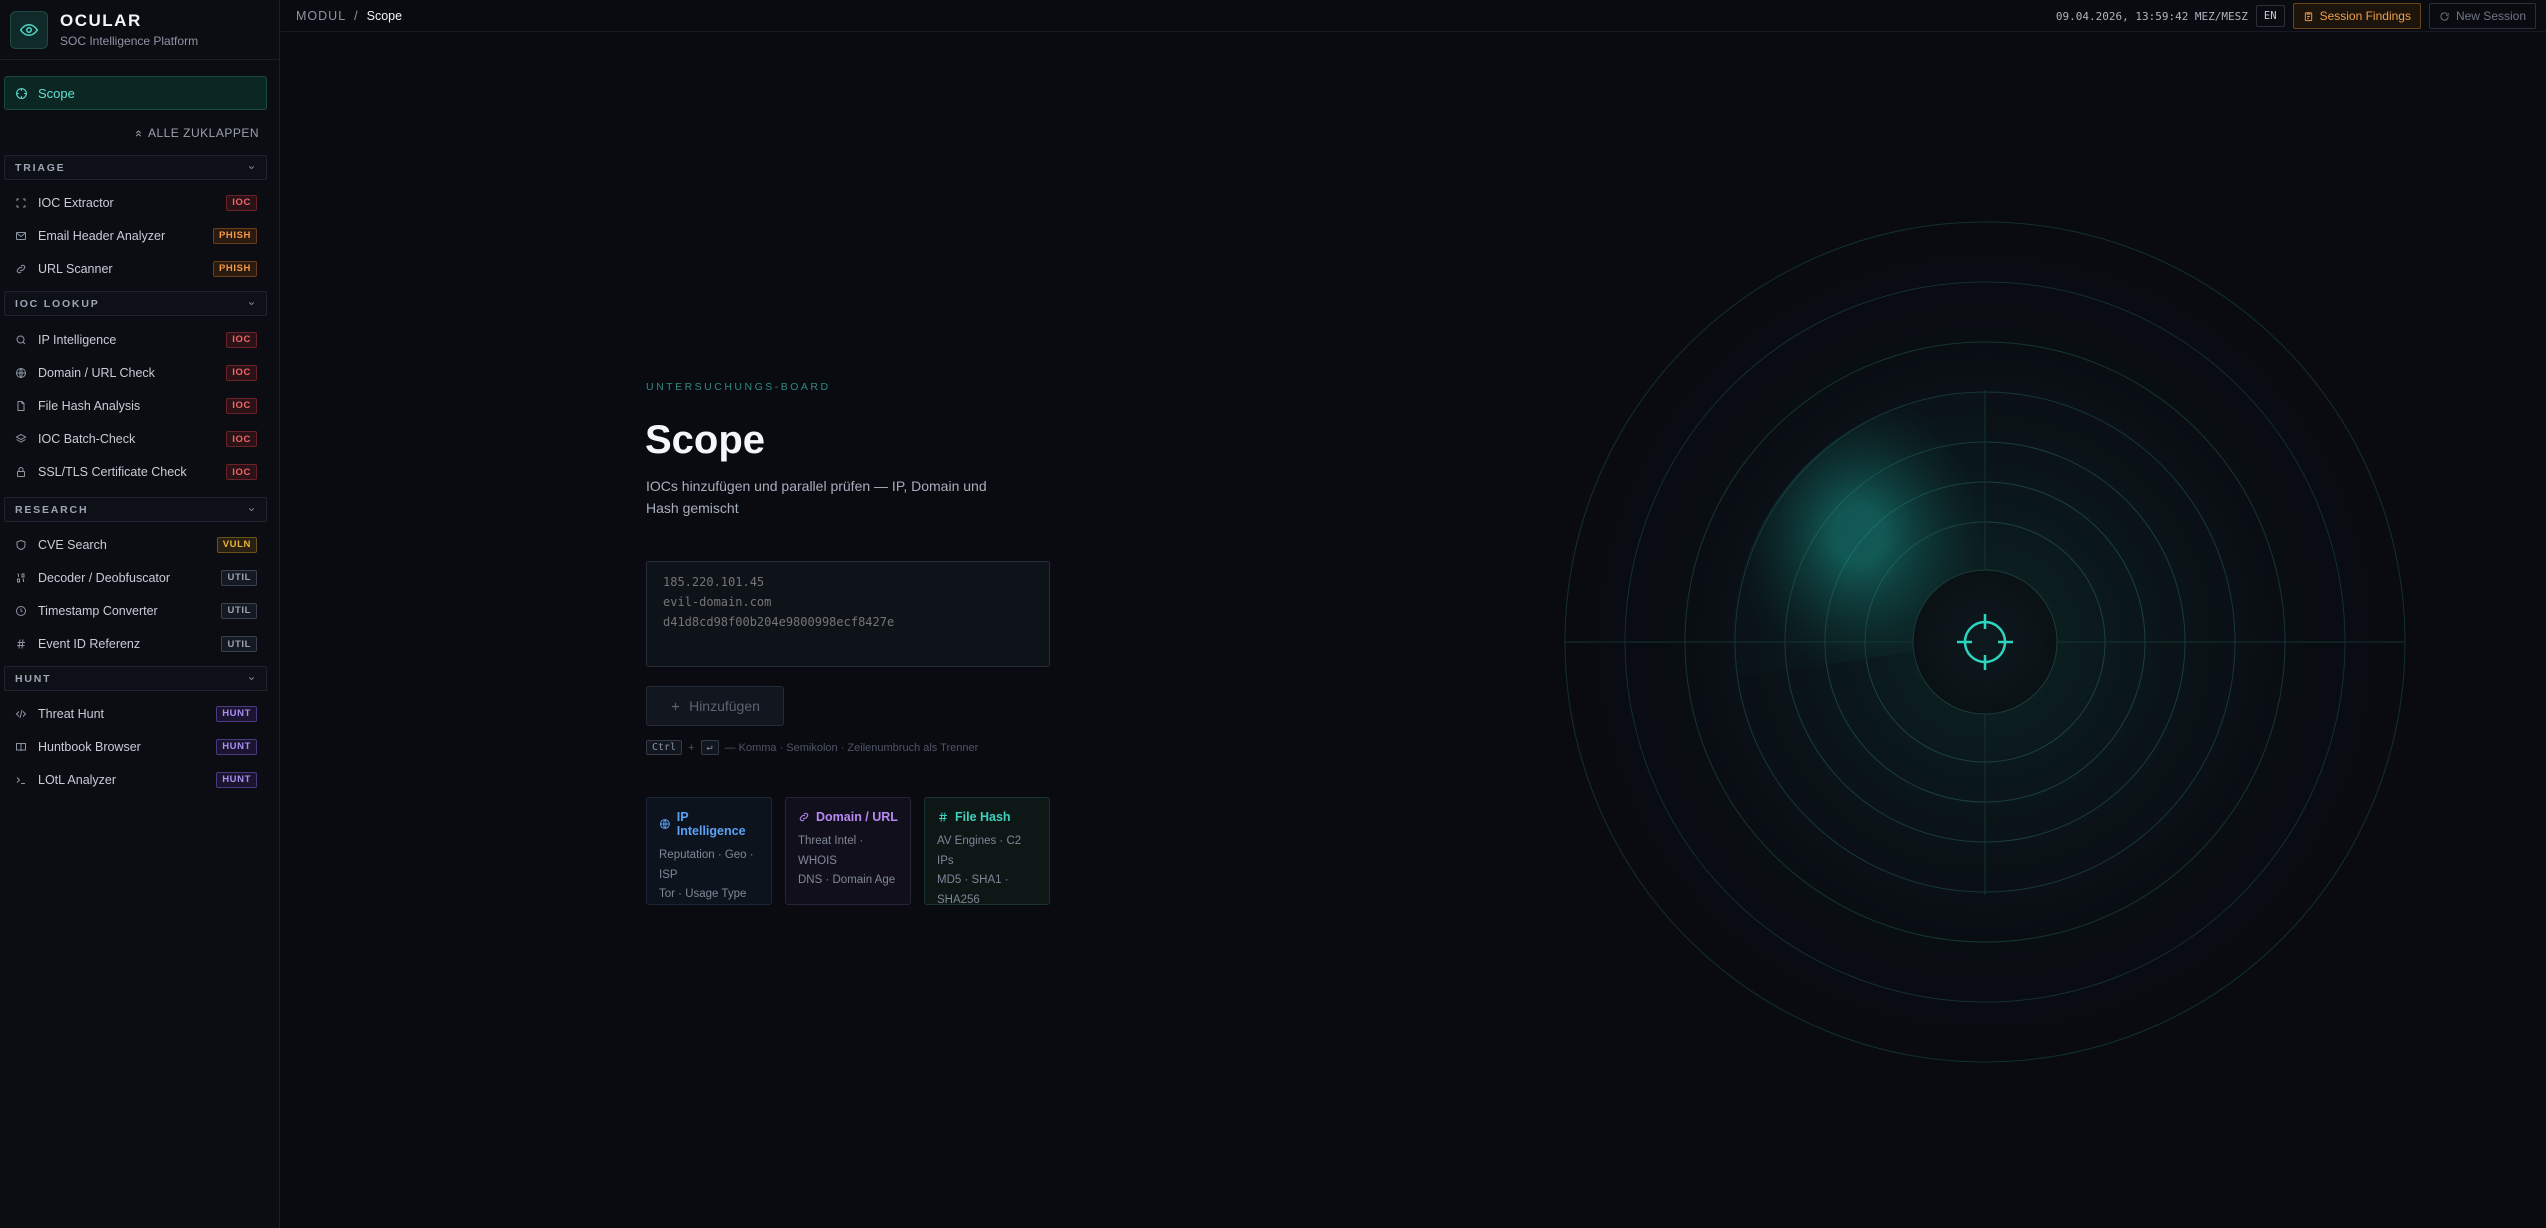 The image size is (2546, 1228). What do you see at coordinates (135, 713) in the screenshot?
I see `sidebar-item-threat-hunt: Threat Hunt HUNT` at bounding box center [135, 713].